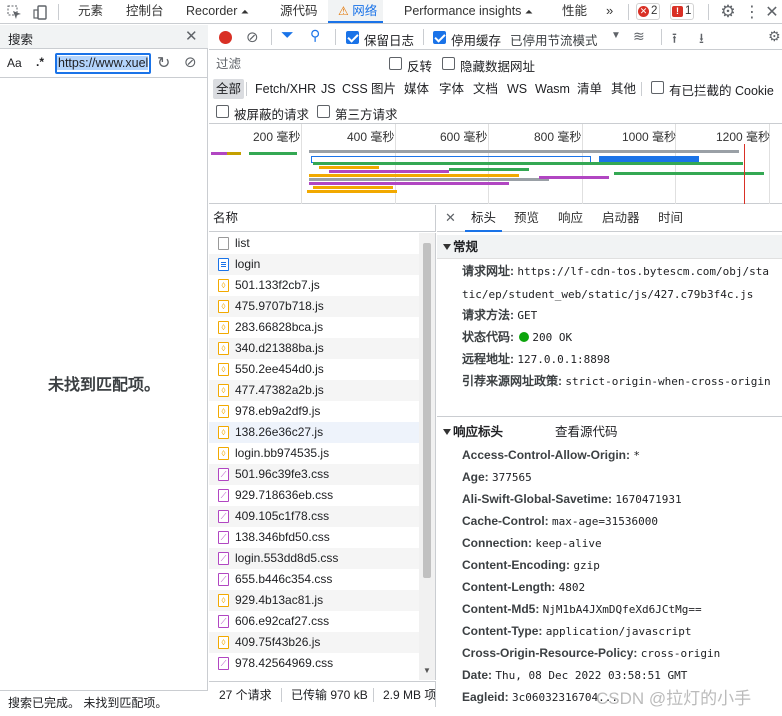  I want to click on clear-search-icon: ⊘, so click(190, 62).